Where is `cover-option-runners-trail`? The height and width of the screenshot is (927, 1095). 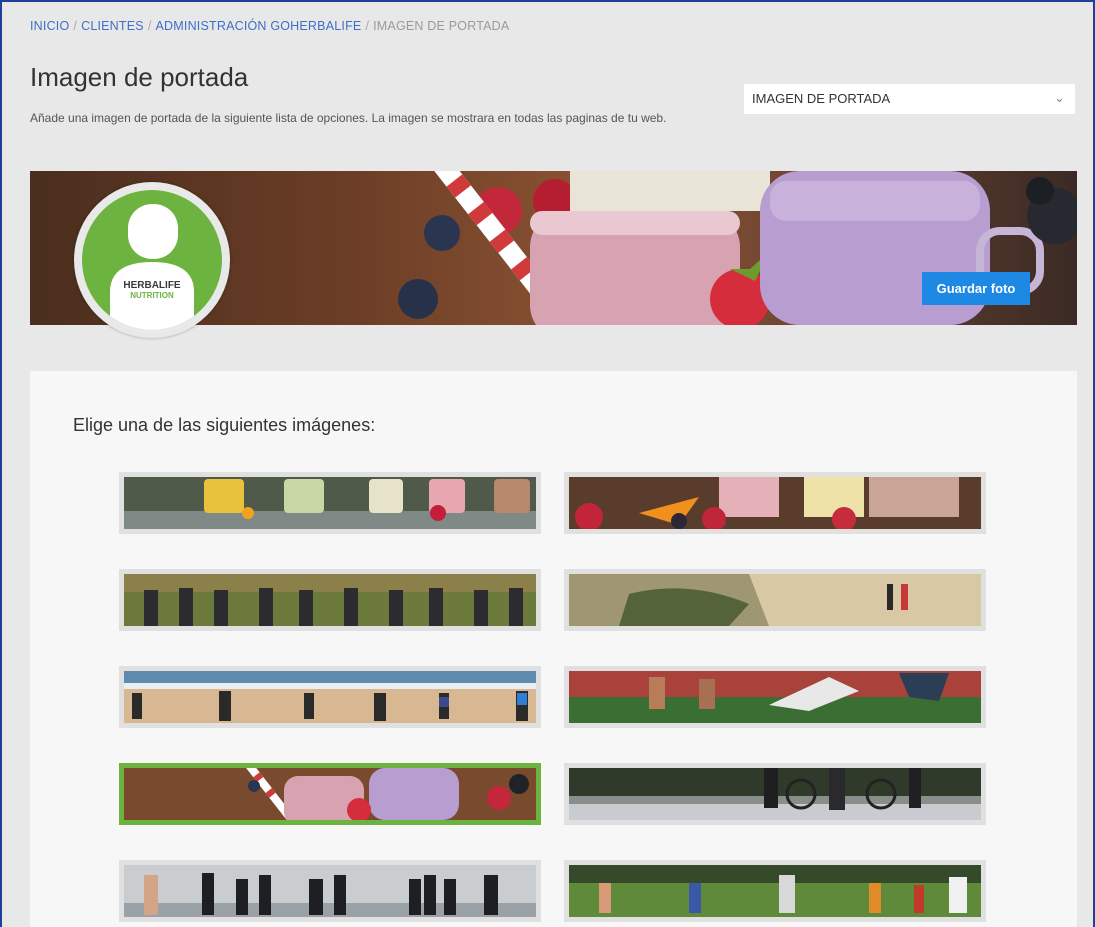
cover-option-runners-trail is located at coordinates (775, 600).